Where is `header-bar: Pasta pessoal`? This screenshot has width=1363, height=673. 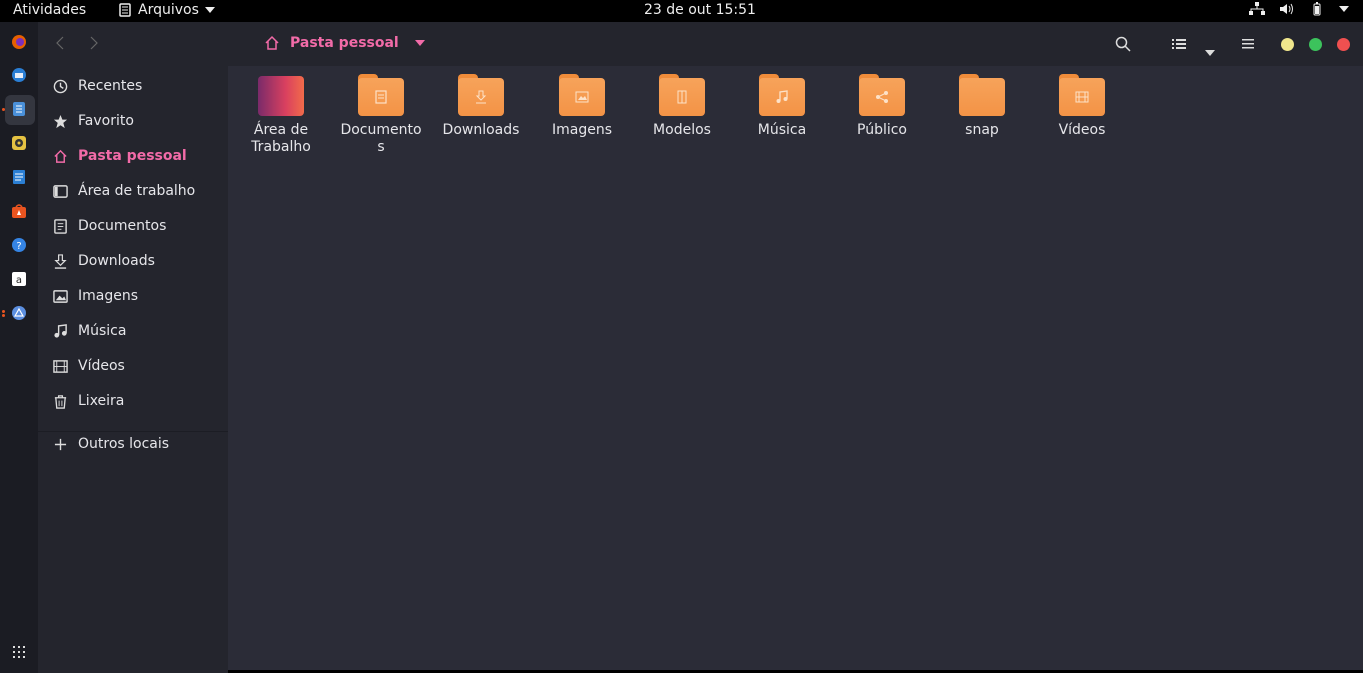
header-bar: Pasta pessoal is located at coordinates (700, 44).